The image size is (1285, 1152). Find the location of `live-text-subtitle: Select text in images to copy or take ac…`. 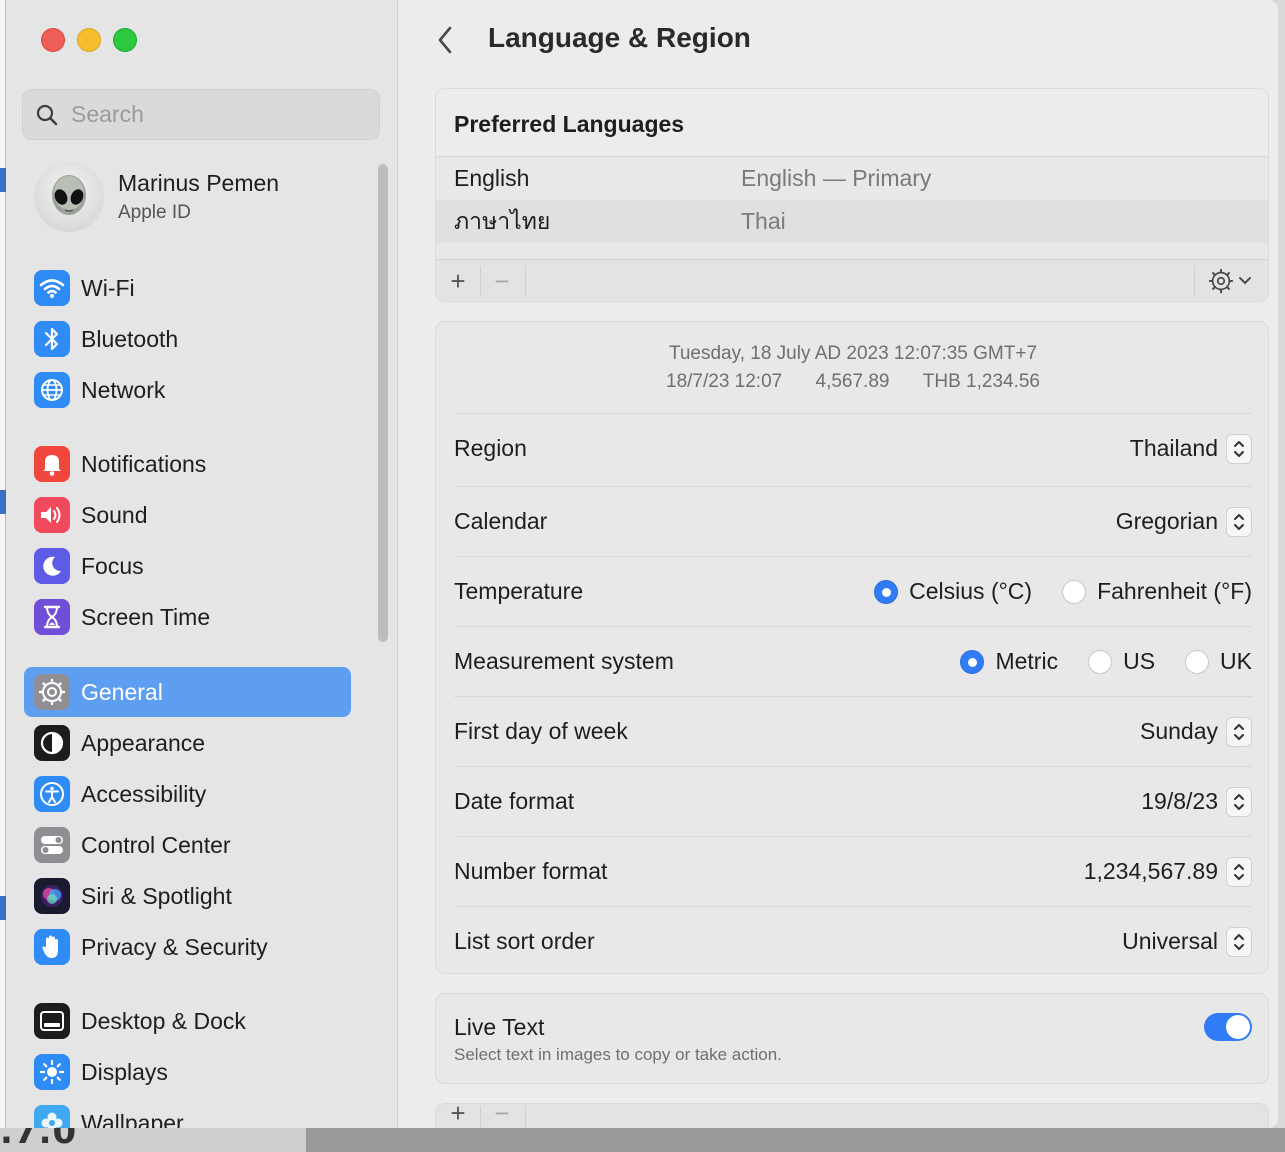

live-text-subtitle: Select text in images to copy or take ac… is located at coordinates (618, 1054).